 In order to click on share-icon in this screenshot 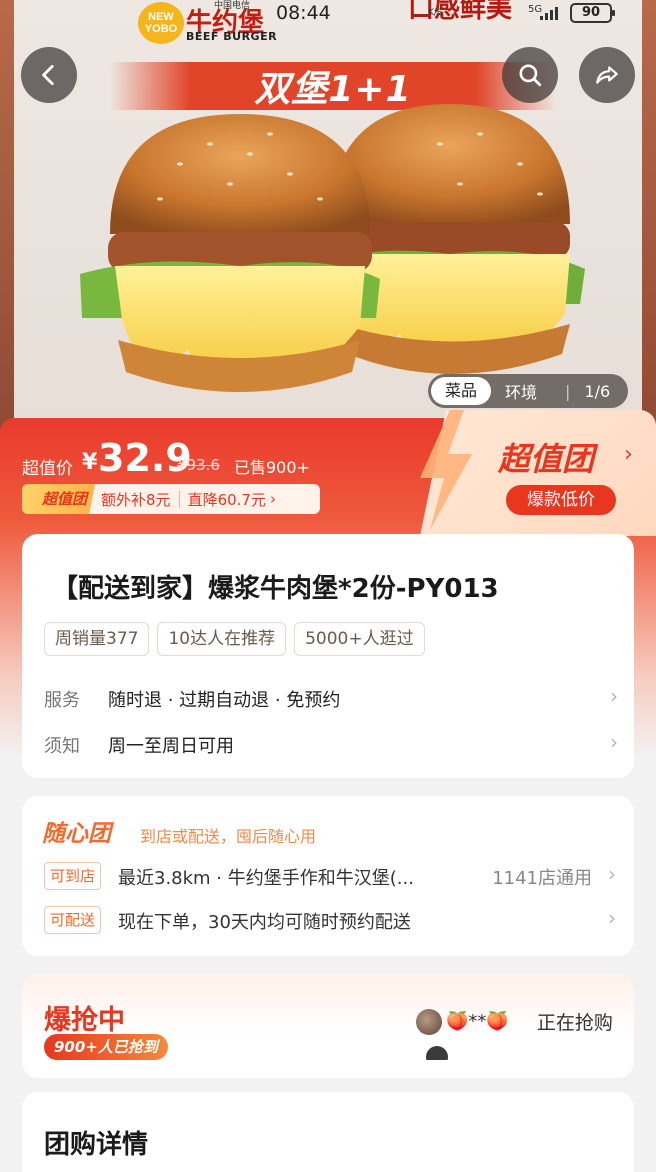, I will do `click(607, 75)`.